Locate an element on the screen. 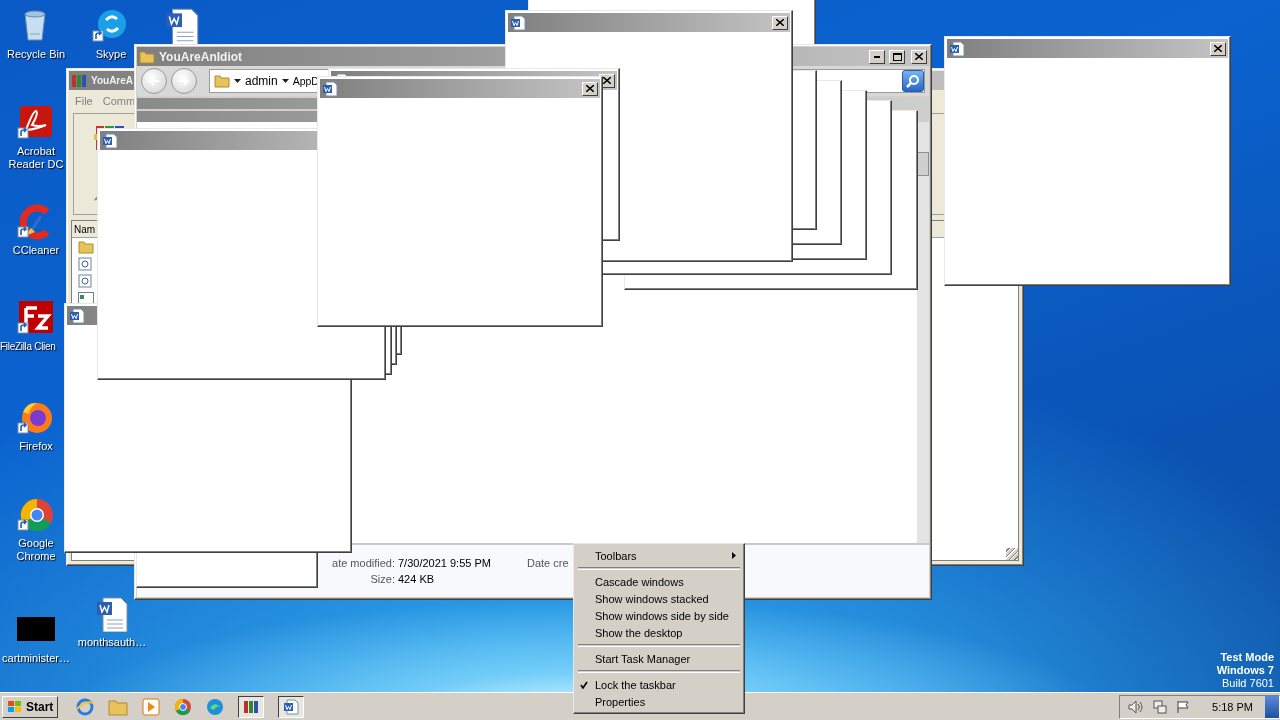 Image resolution: width=1280 pixels, height=720 pixels. icon-label: Google Chrome is located at coordinates (36, 550).